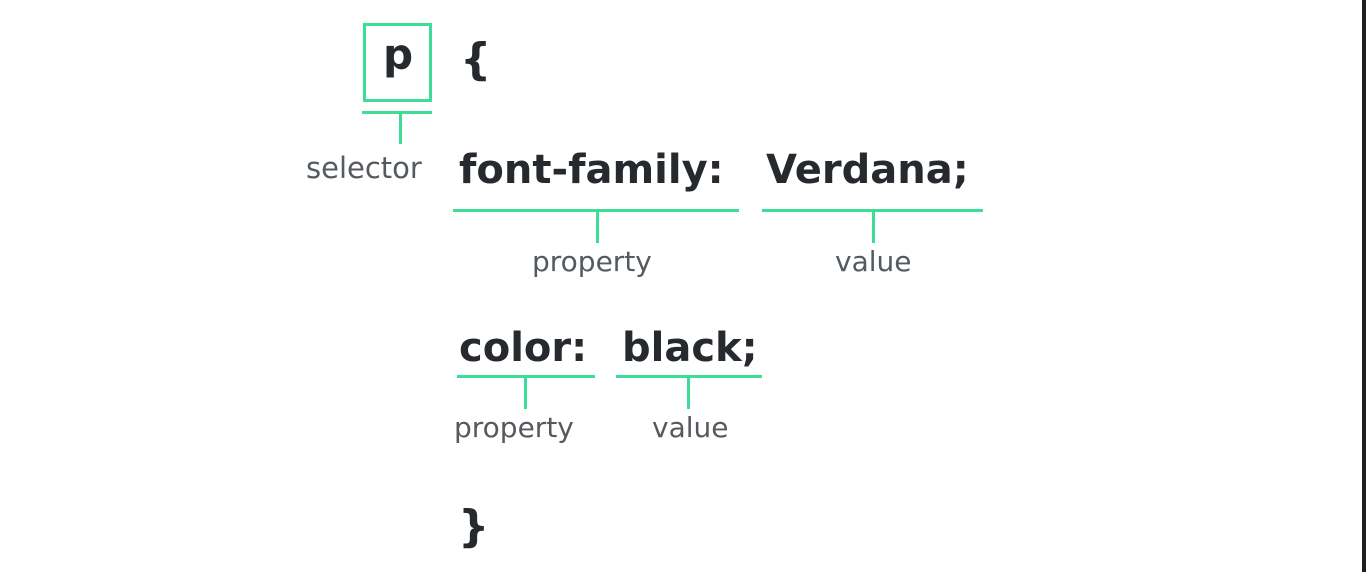  What do you see at coordinates (398, 54) in the screenshot?
I see `selector-text: p` at bounding box center [398, 54].